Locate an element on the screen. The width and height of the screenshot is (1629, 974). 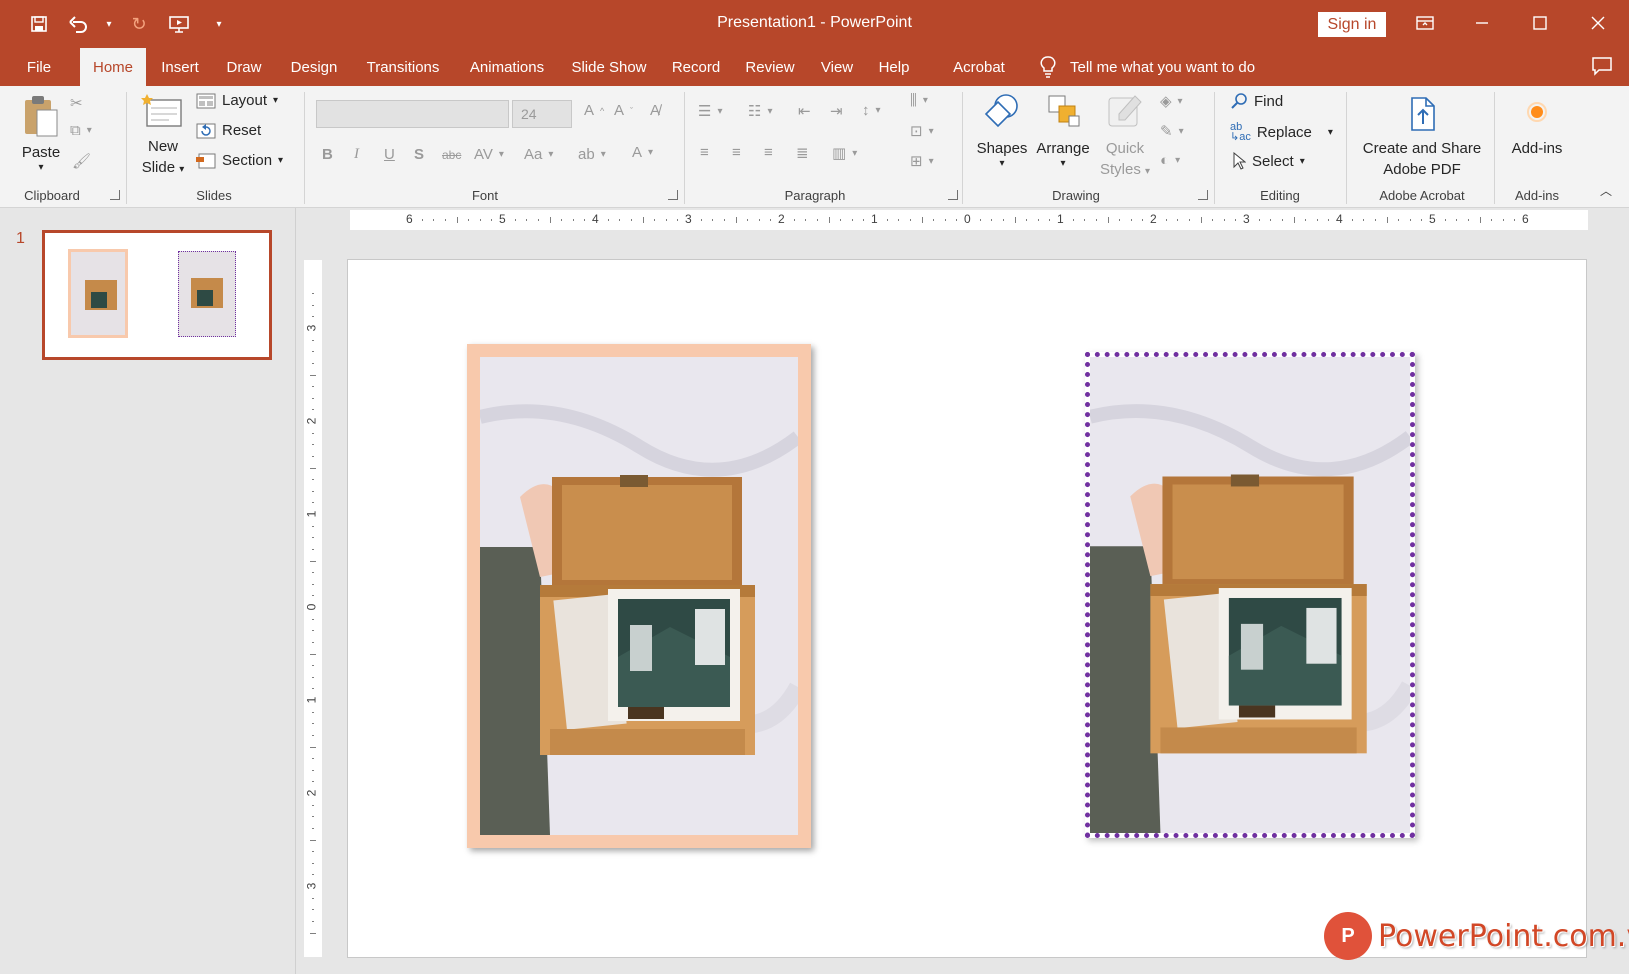
copy-icon: ⧉ ▾ is located at coordinates (81, 130).